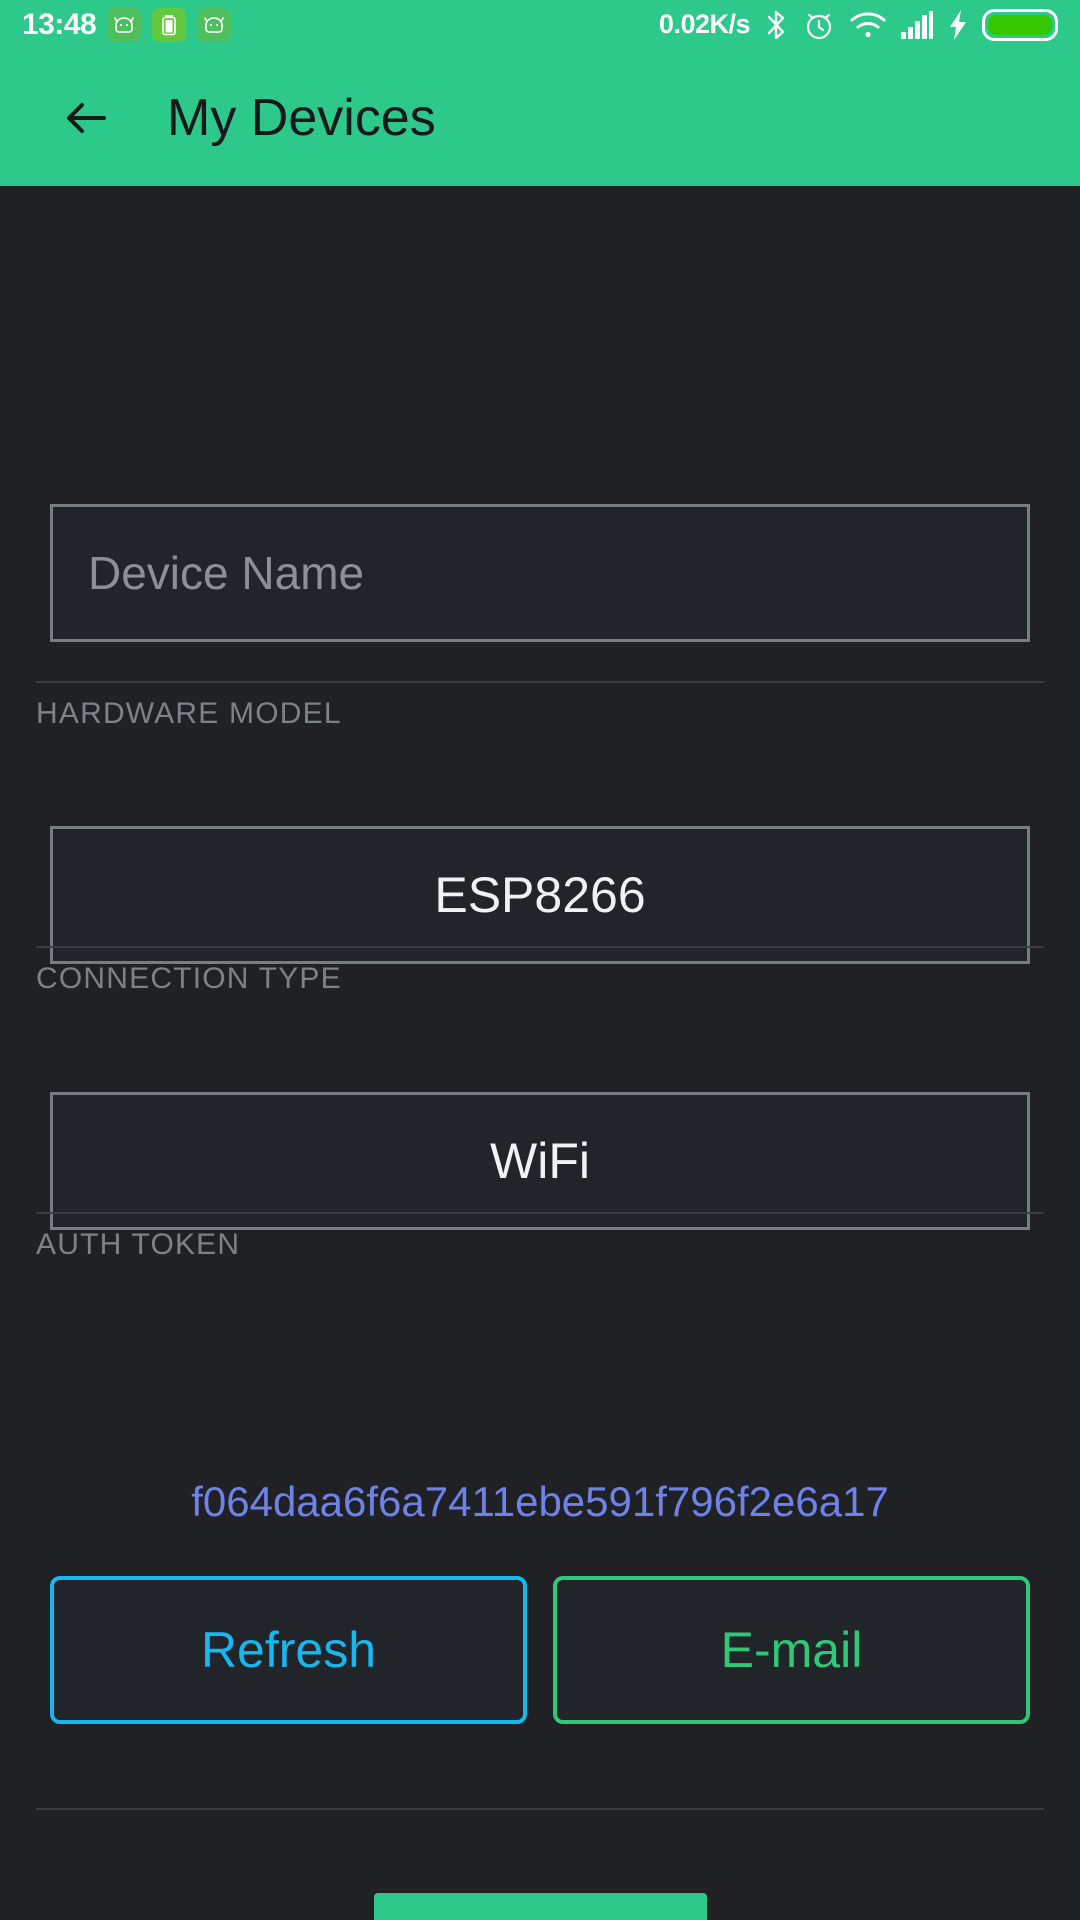 The height and width of the screenshot is (1920, 1080). I want to click on refresh-token-button: Refresh, so click(288, 1650).